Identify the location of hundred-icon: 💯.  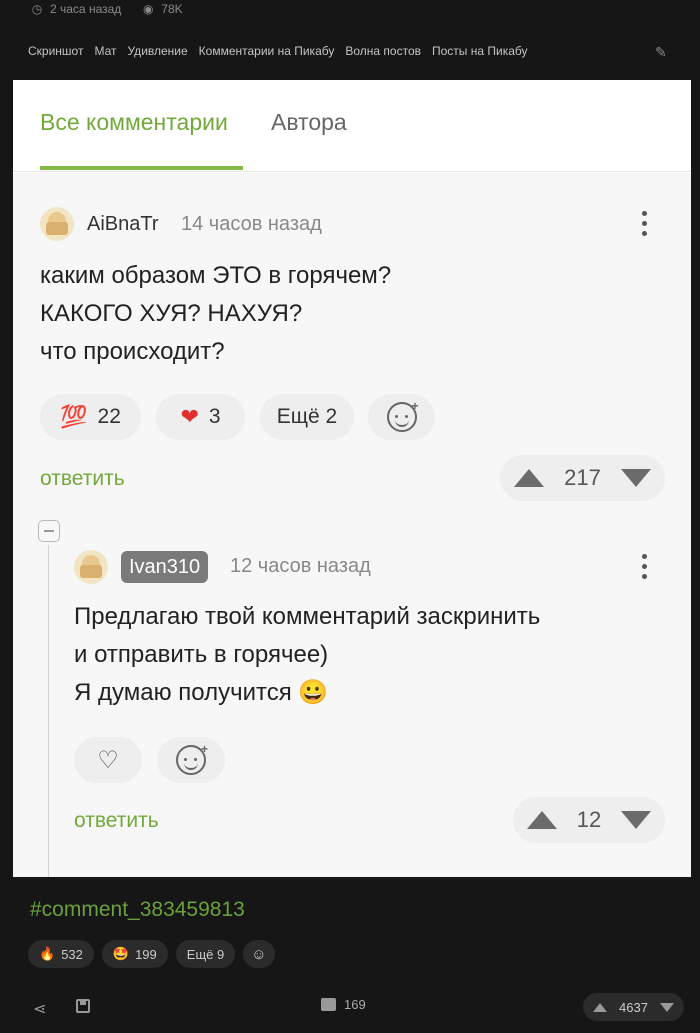
(74, 416).